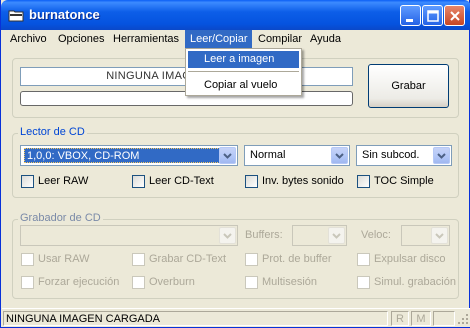  What do you see at coordinates (122, 155) in the screenshot?
I see `drive-value: 1,0,0: VBOX, CD-ROM` at bounding box center [122, 155].